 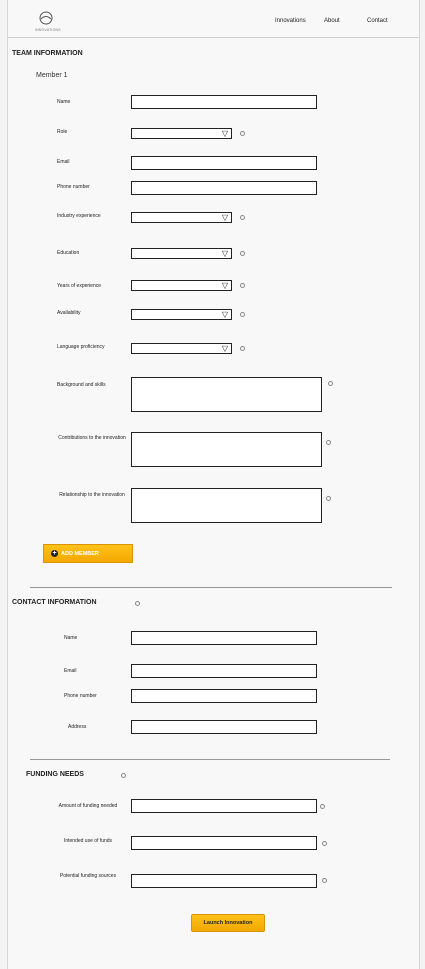 What do you see at coordinates (224, 727) in the screenshot?
I see `address-input` at bounding box center [224, 727].